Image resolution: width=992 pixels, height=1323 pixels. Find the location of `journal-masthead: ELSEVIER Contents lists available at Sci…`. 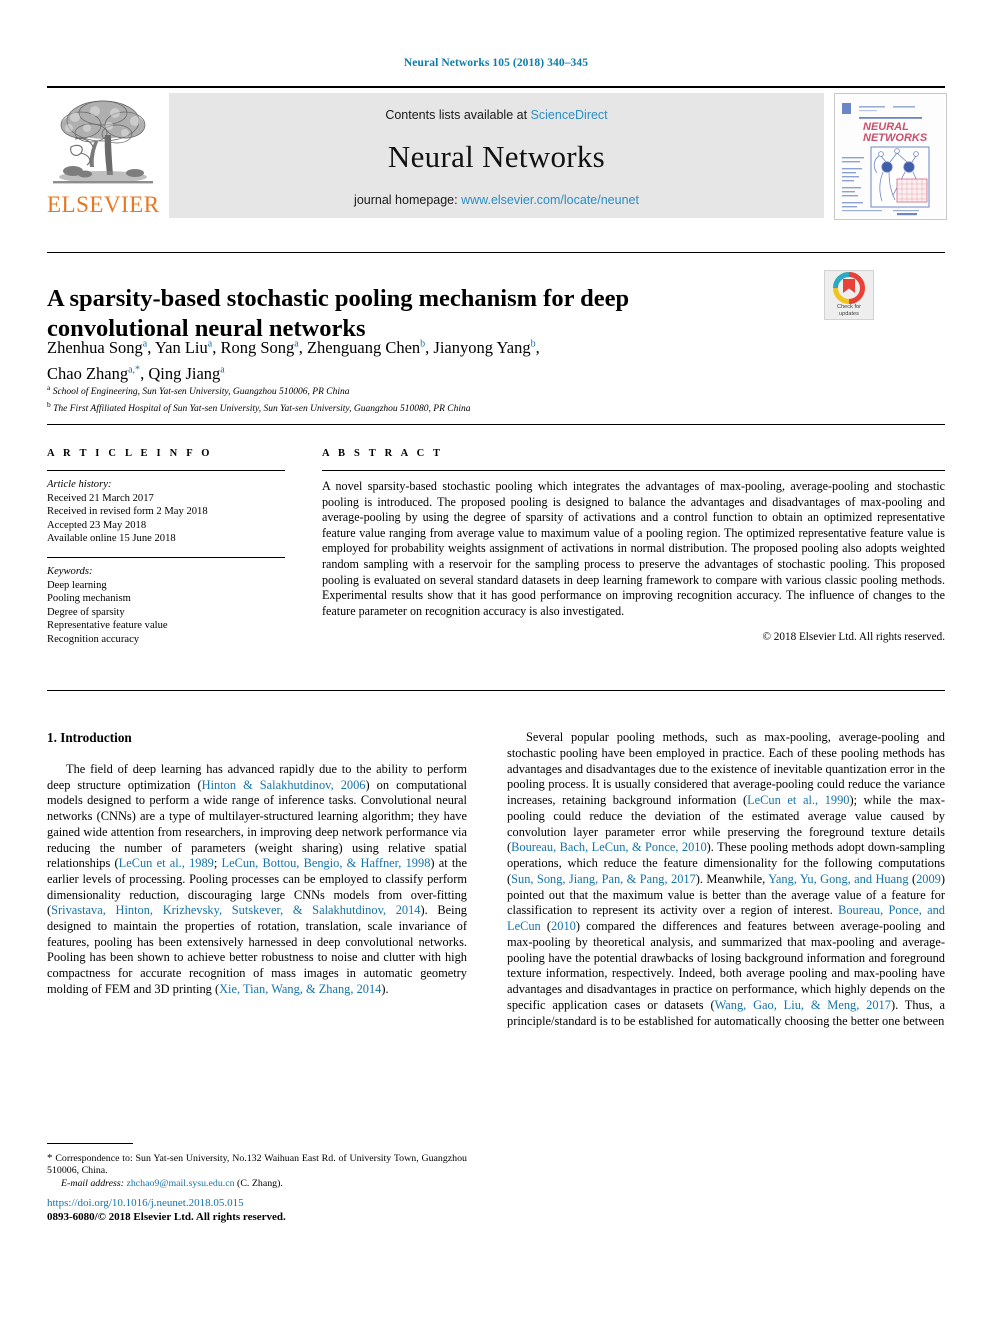

journal-masthead: ELSEVIER Contents lists available at Sci… is located at coordinates (497, 154).